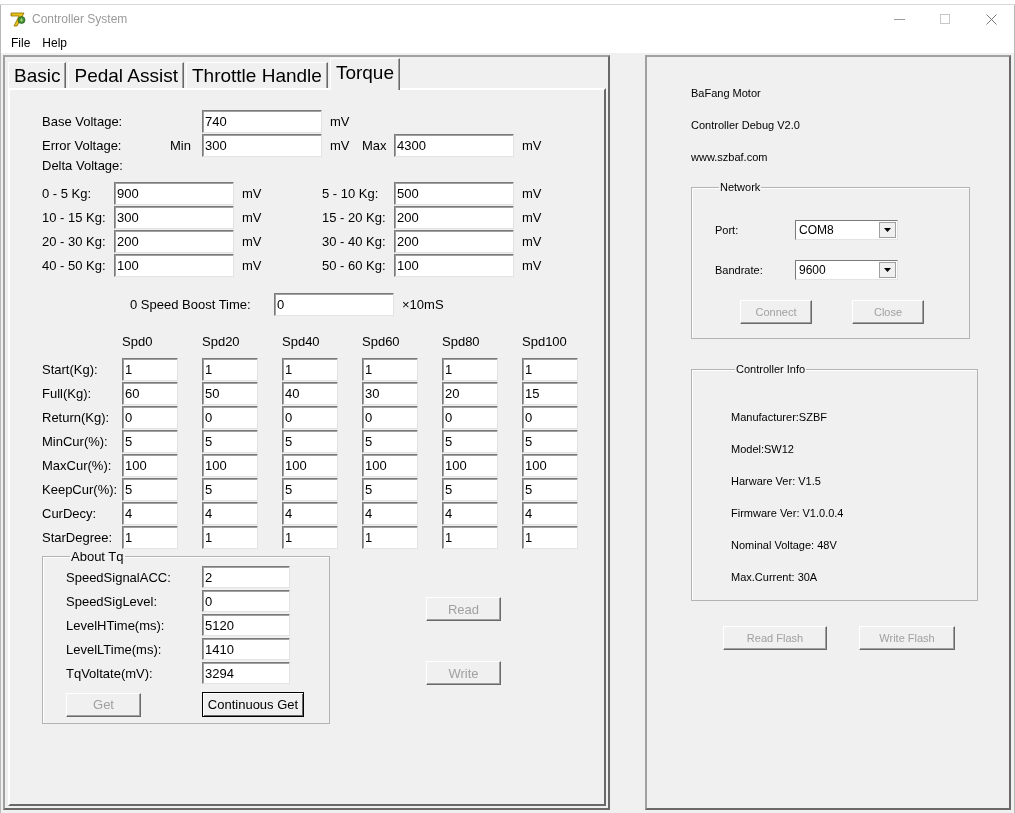 The height and width of the screenshot is (813, 1015). I want to click on input-field: 5120, so click(246, 625).